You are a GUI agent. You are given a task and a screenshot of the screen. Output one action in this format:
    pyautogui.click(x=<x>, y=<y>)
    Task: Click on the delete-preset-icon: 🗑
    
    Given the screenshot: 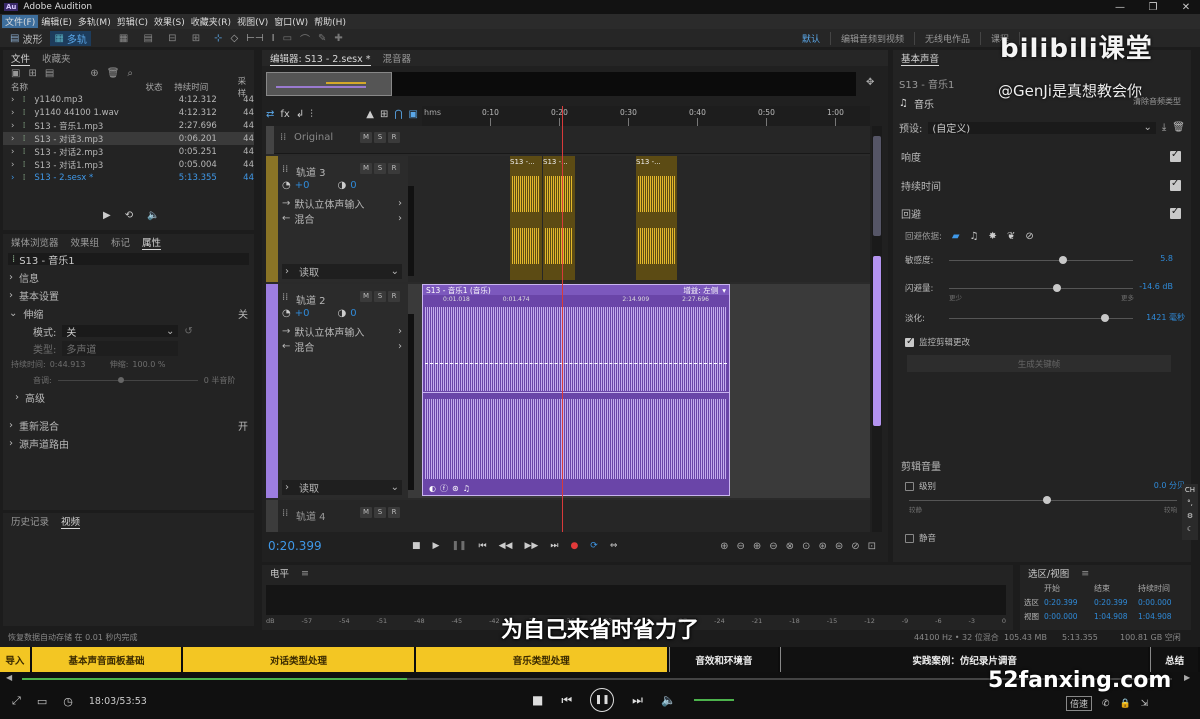 What is the action you would take?
    pyautogui.click(x=1178, y=127)
    